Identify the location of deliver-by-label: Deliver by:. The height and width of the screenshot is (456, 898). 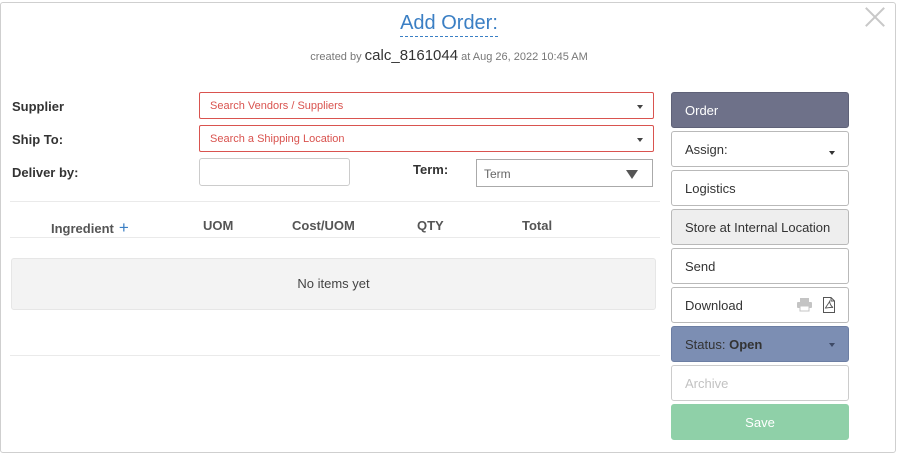
(45, 172).